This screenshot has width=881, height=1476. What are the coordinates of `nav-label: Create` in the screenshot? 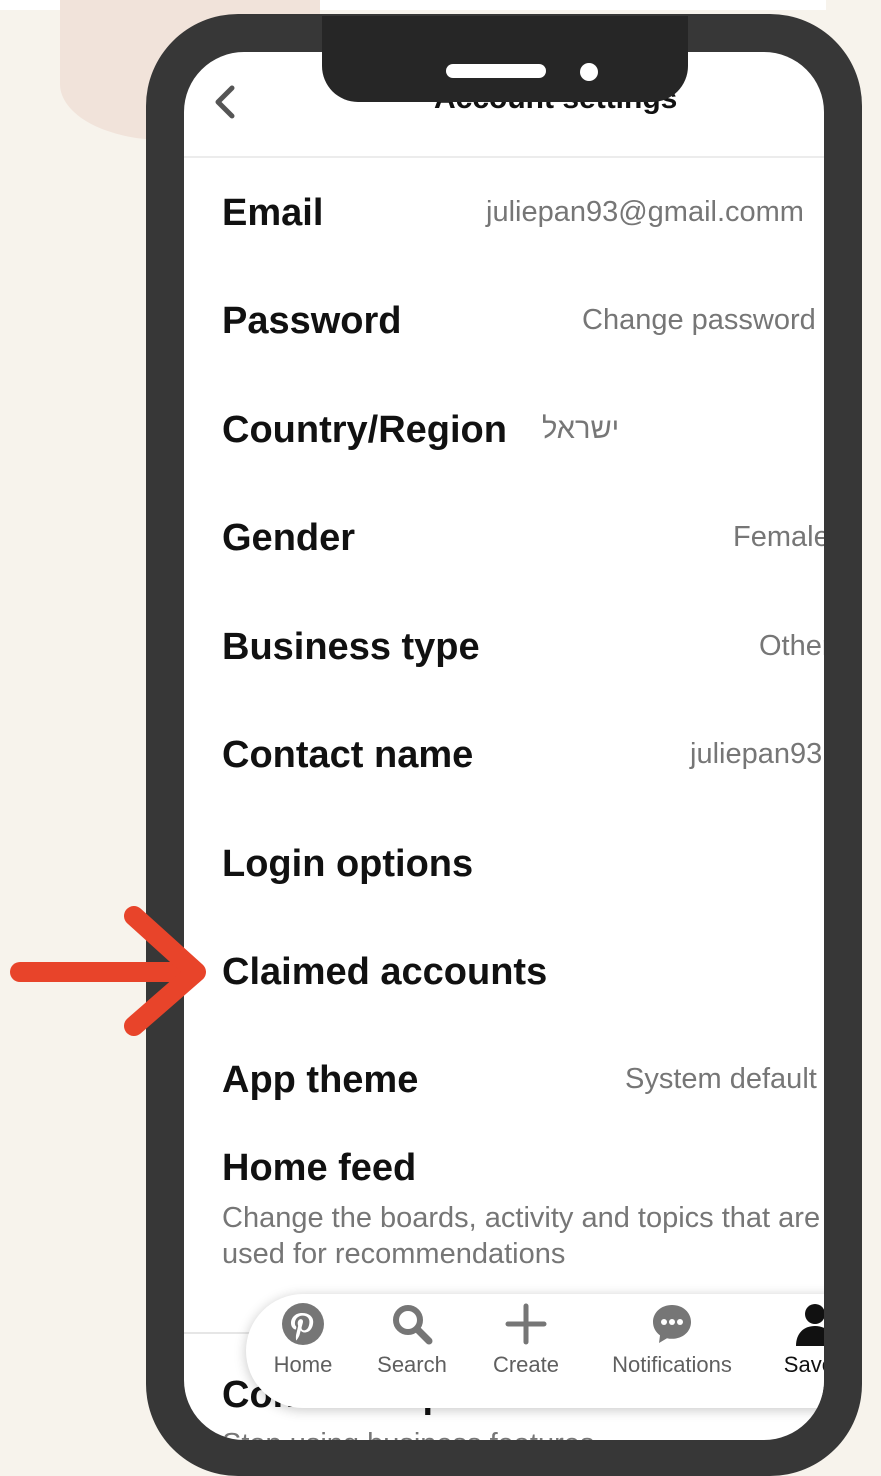 It's located at (526, 1364).